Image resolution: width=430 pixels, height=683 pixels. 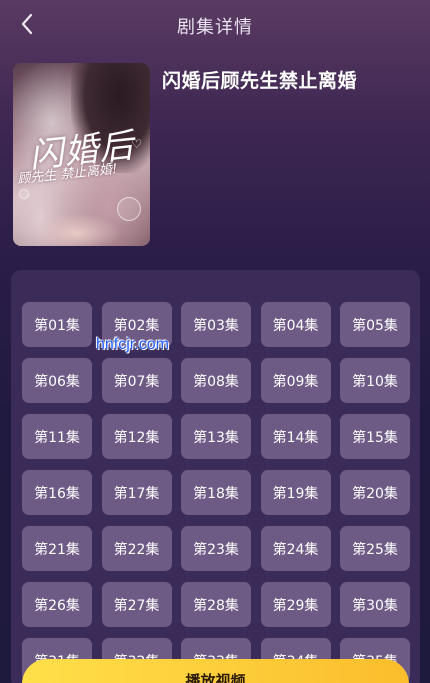 What do you see at coordinates (295, 380) in the screenshot?
I see `episode-button: 第09集` at bounding box center [295, 380].